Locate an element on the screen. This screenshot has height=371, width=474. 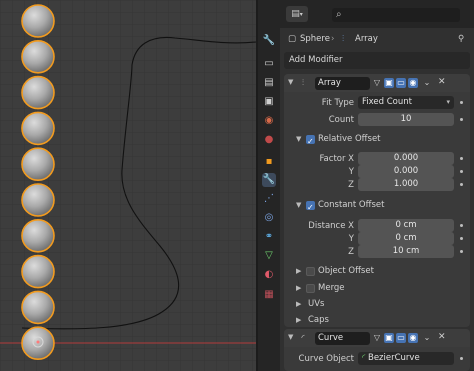
texture-tab-icon: ▦ is located at coordinates (269, 295).